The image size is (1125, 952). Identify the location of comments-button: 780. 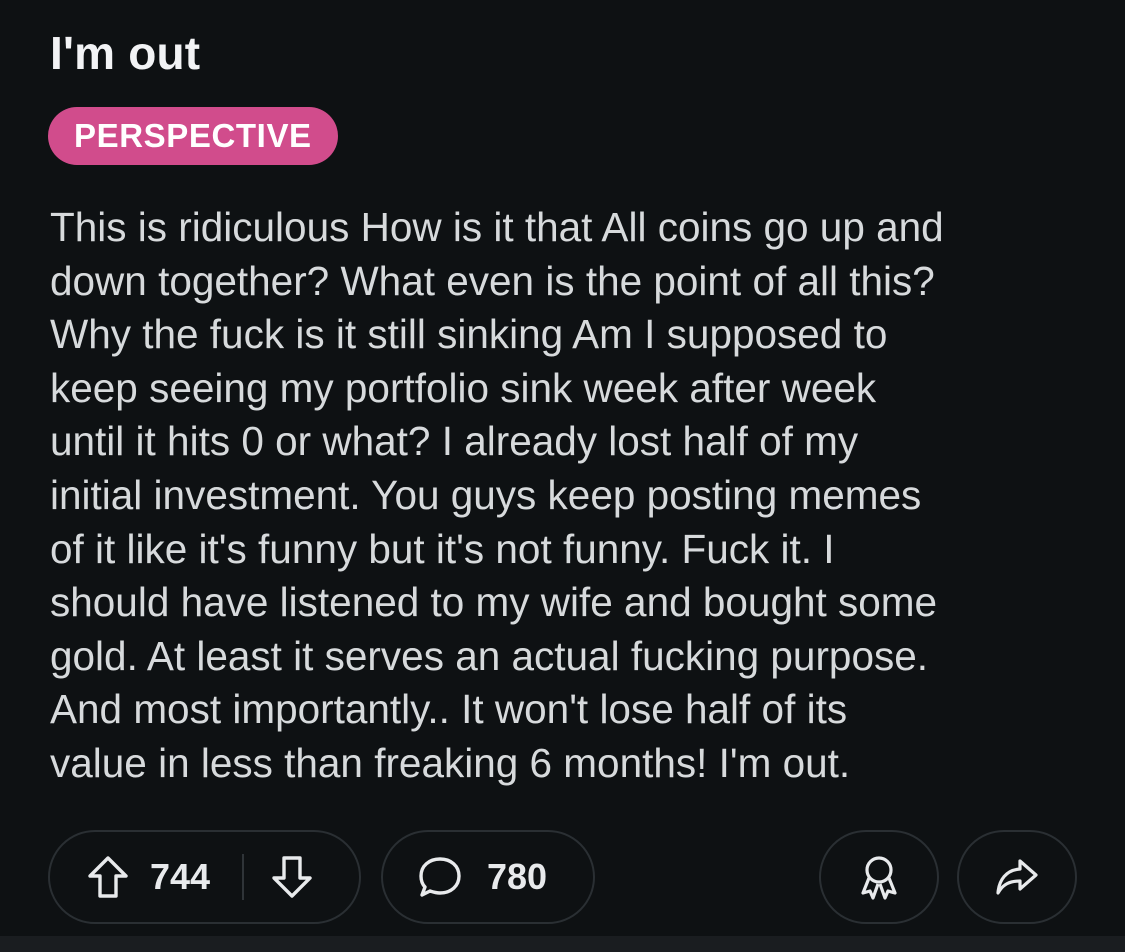
(488, 877).